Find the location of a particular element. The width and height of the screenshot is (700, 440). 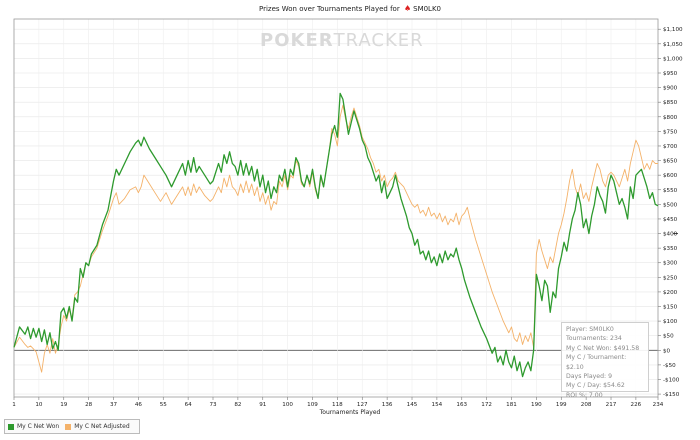

y-tick-label: $50 is located at coordinates (668, 337).